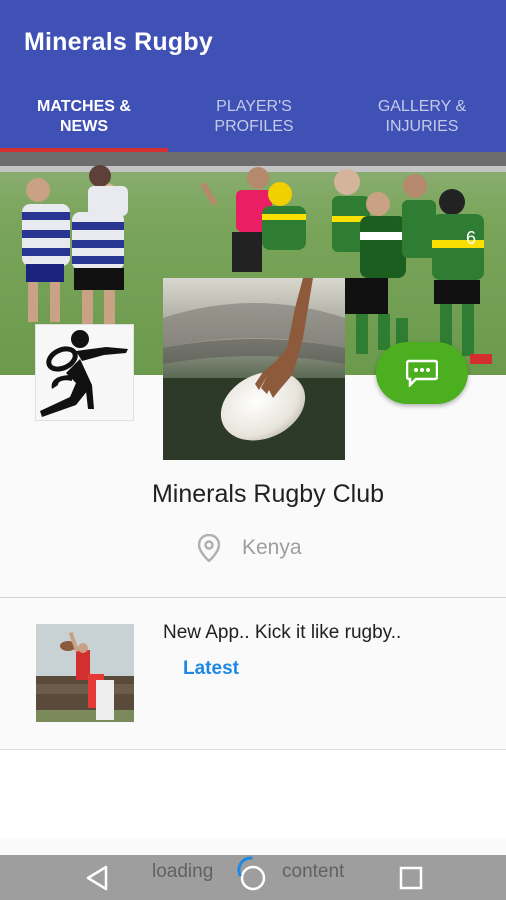 This screenshot has width=506, height=900. What do you see at coordinates (209, 548) in the screenshot?
I see `location-pin-icon` at bounding box center [209, 548].